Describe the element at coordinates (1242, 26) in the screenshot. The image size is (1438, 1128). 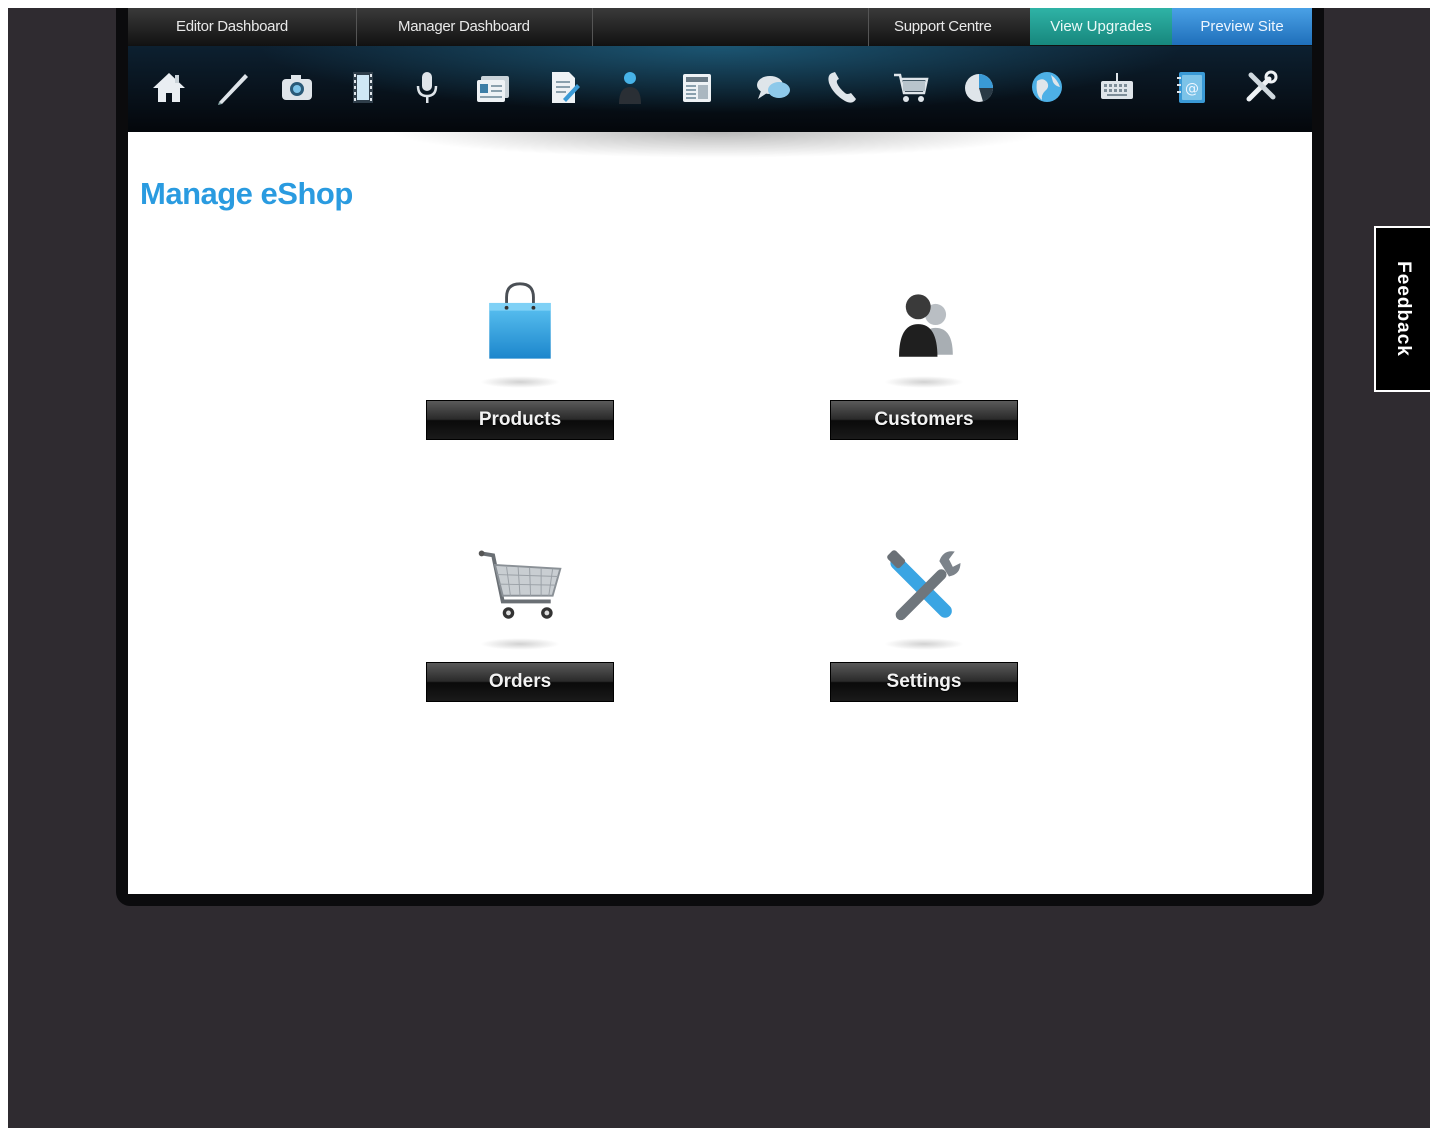
I see `preview-site-button: Preview Site` at that location.